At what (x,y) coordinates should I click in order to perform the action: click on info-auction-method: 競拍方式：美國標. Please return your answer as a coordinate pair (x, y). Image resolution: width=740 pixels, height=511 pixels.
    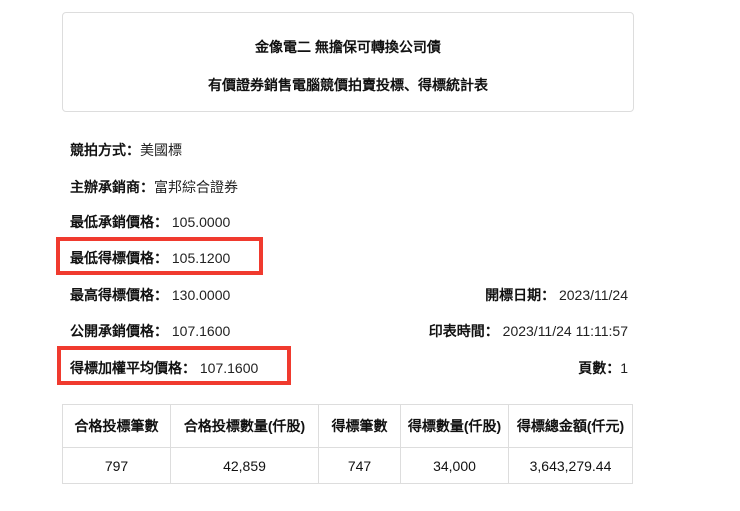
    Looking at the image, I should click on (126, 150).